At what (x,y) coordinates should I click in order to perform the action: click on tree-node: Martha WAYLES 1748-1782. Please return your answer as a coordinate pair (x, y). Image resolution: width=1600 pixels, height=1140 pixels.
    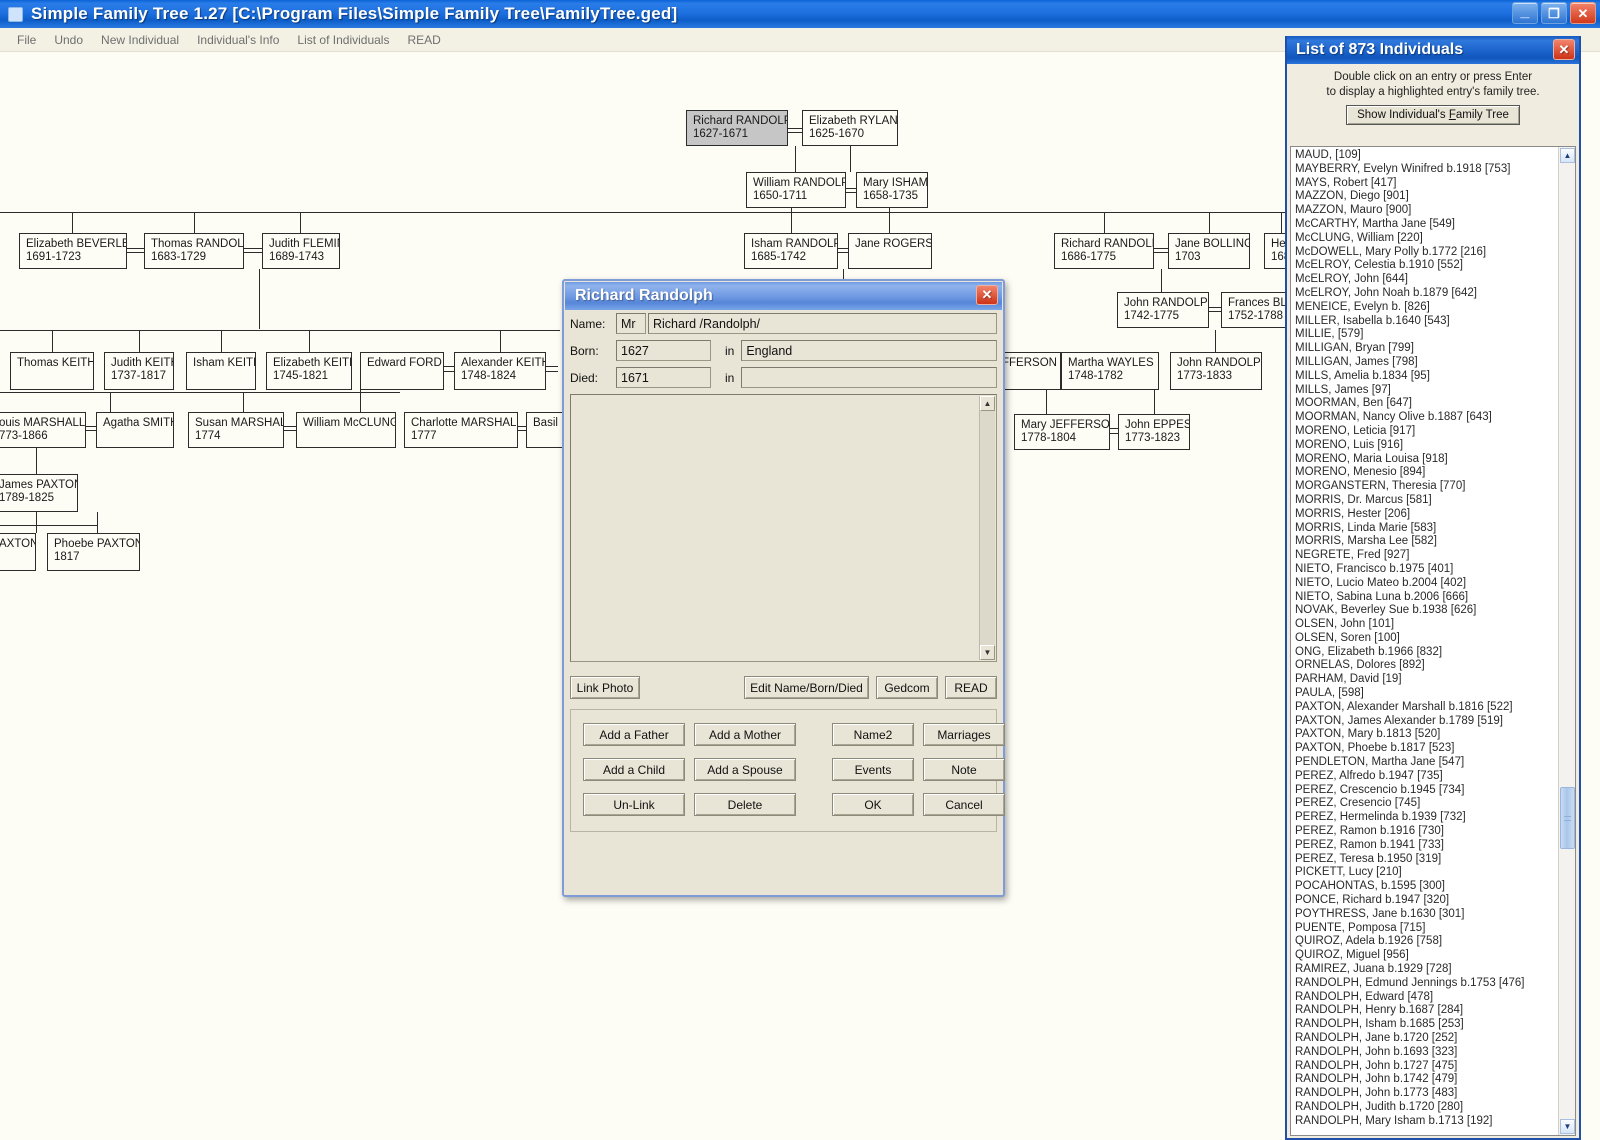
    Looking at the image, I should click on (1110, 371).